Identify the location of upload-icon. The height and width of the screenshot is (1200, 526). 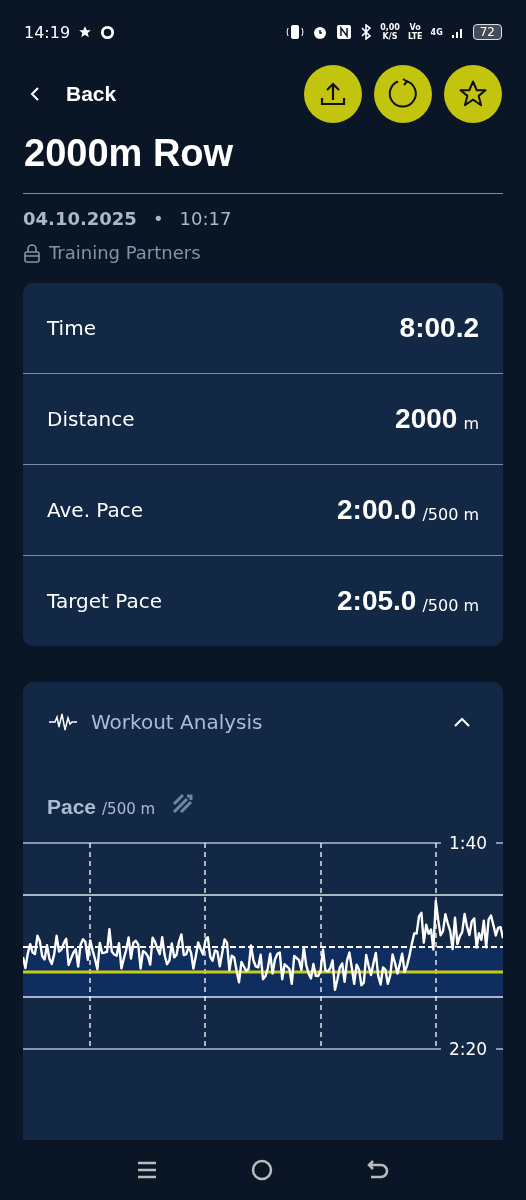
(333, 94).